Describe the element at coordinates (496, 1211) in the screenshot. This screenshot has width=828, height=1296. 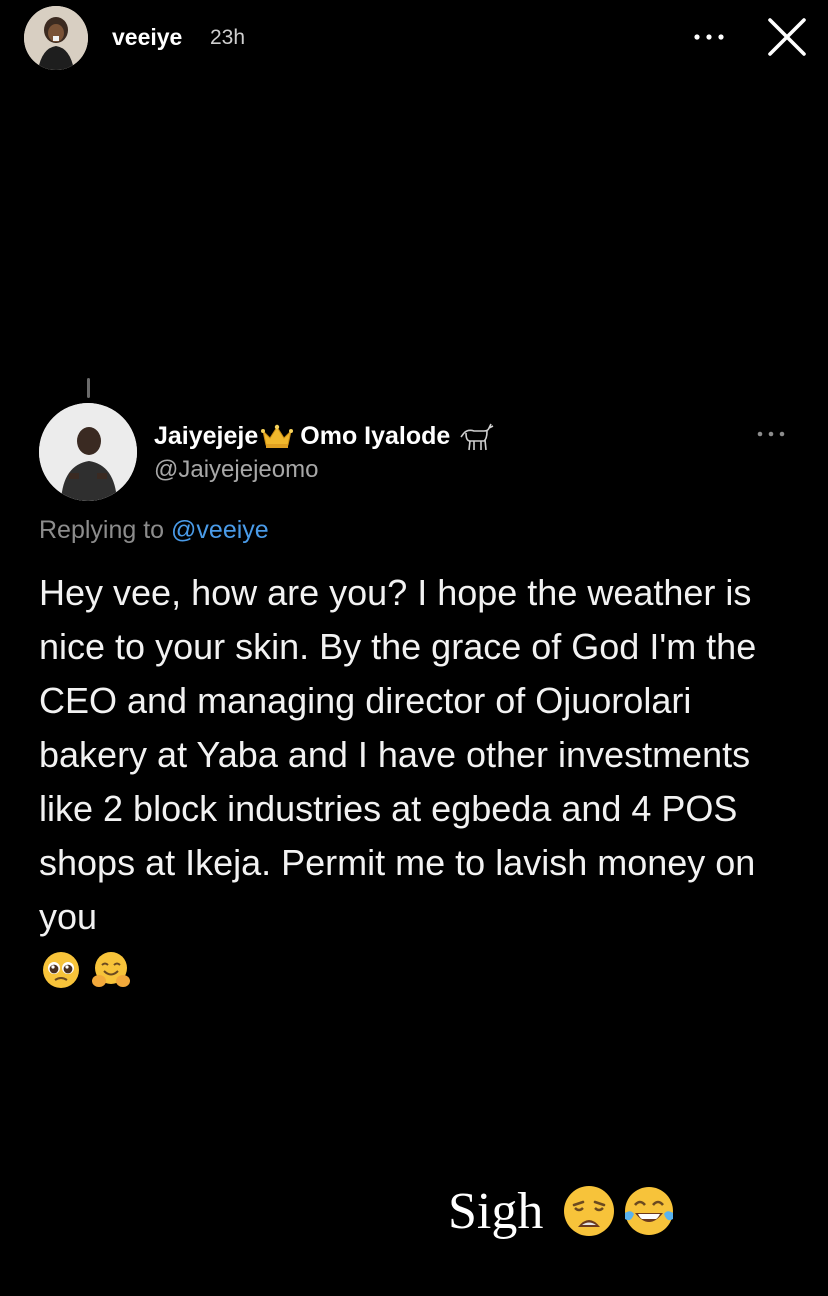
I see `caption-text: Sigh` at that location.